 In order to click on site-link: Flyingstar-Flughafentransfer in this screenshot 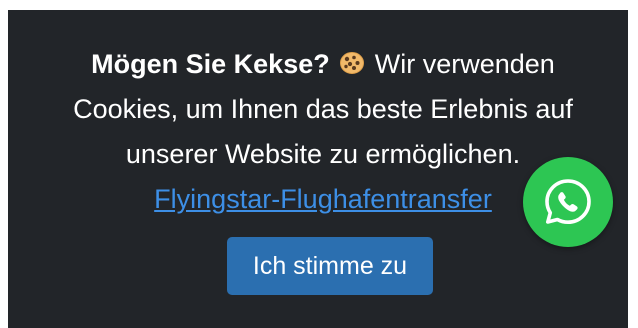, I will do `click(323, 199)`.